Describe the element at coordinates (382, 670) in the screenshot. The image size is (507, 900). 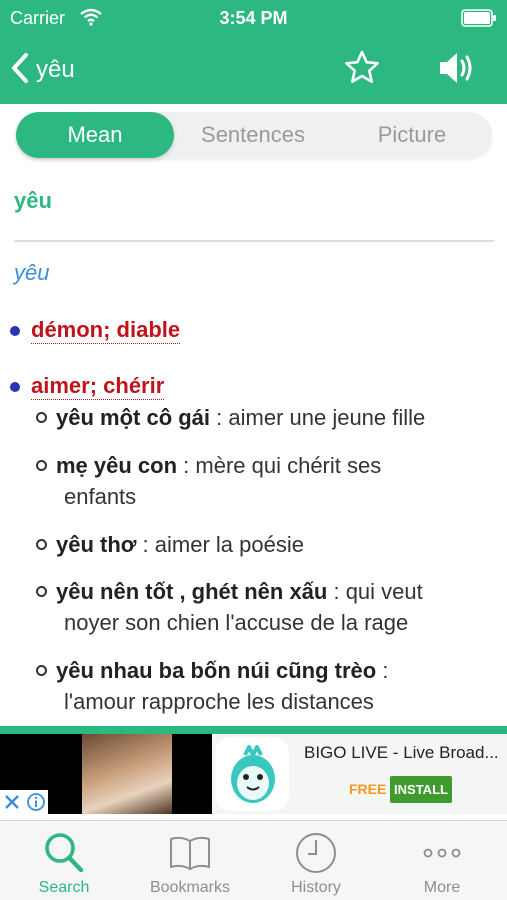
I see `example-fr: :` at that location.